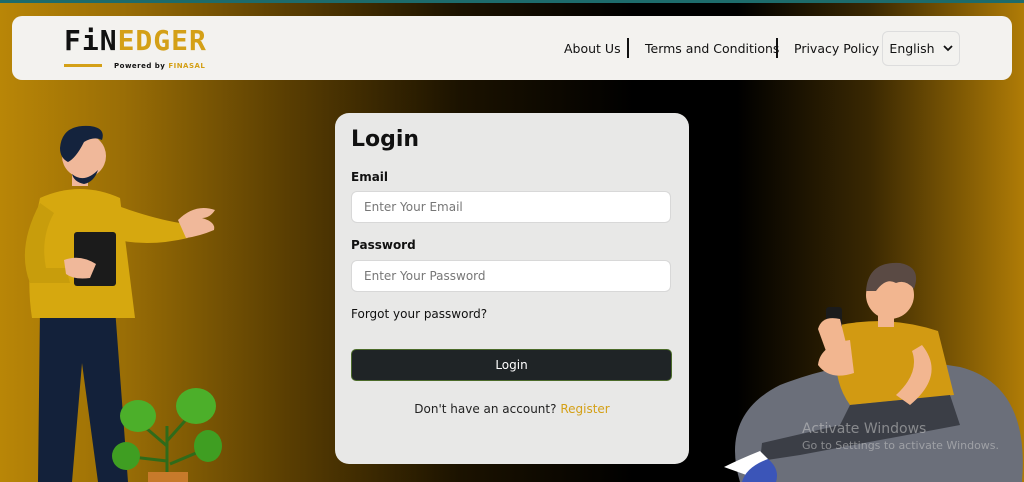 The image size is (1024, 482). I want to click on watermark-subtitle: Go to Settings to activate Windows., so click(901, 445).